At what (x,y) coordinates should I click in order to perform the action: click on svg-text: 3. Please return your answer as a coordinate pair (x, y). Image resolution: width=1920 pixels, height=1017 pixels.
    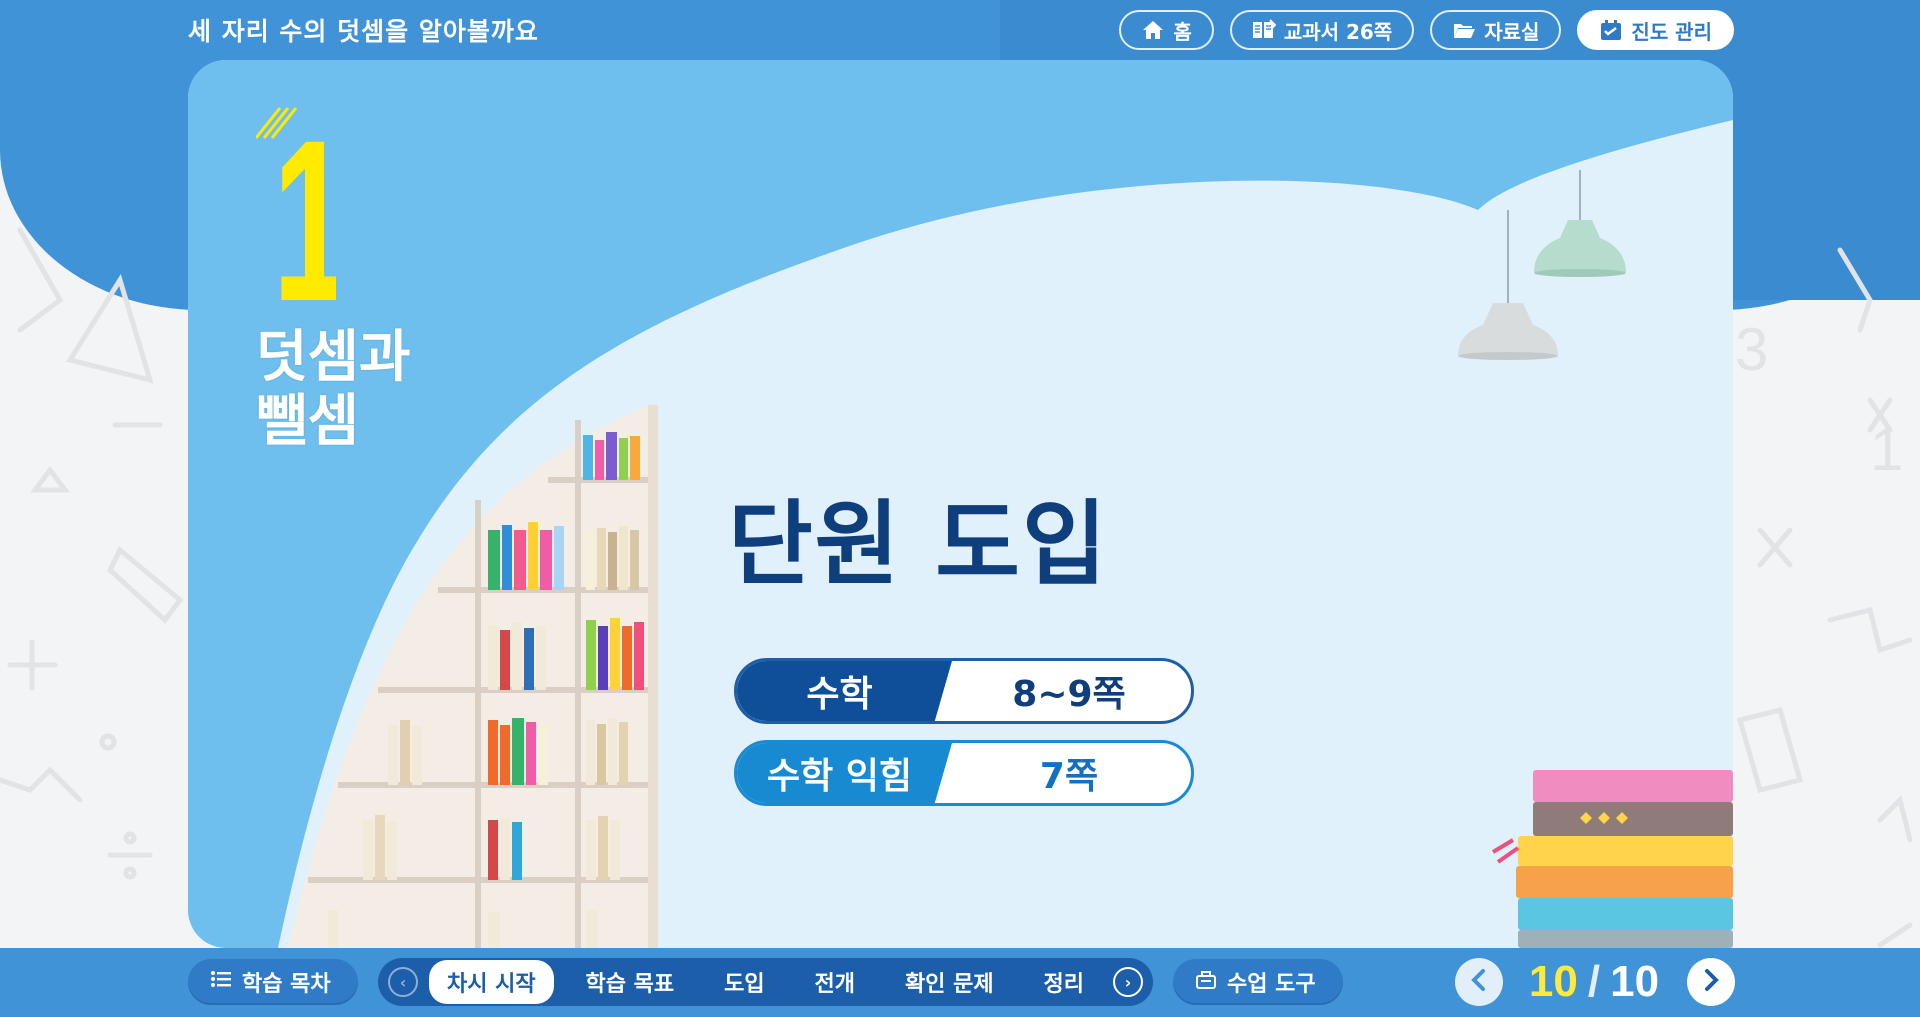
    Looking at the image, I should click on (1751, 349).